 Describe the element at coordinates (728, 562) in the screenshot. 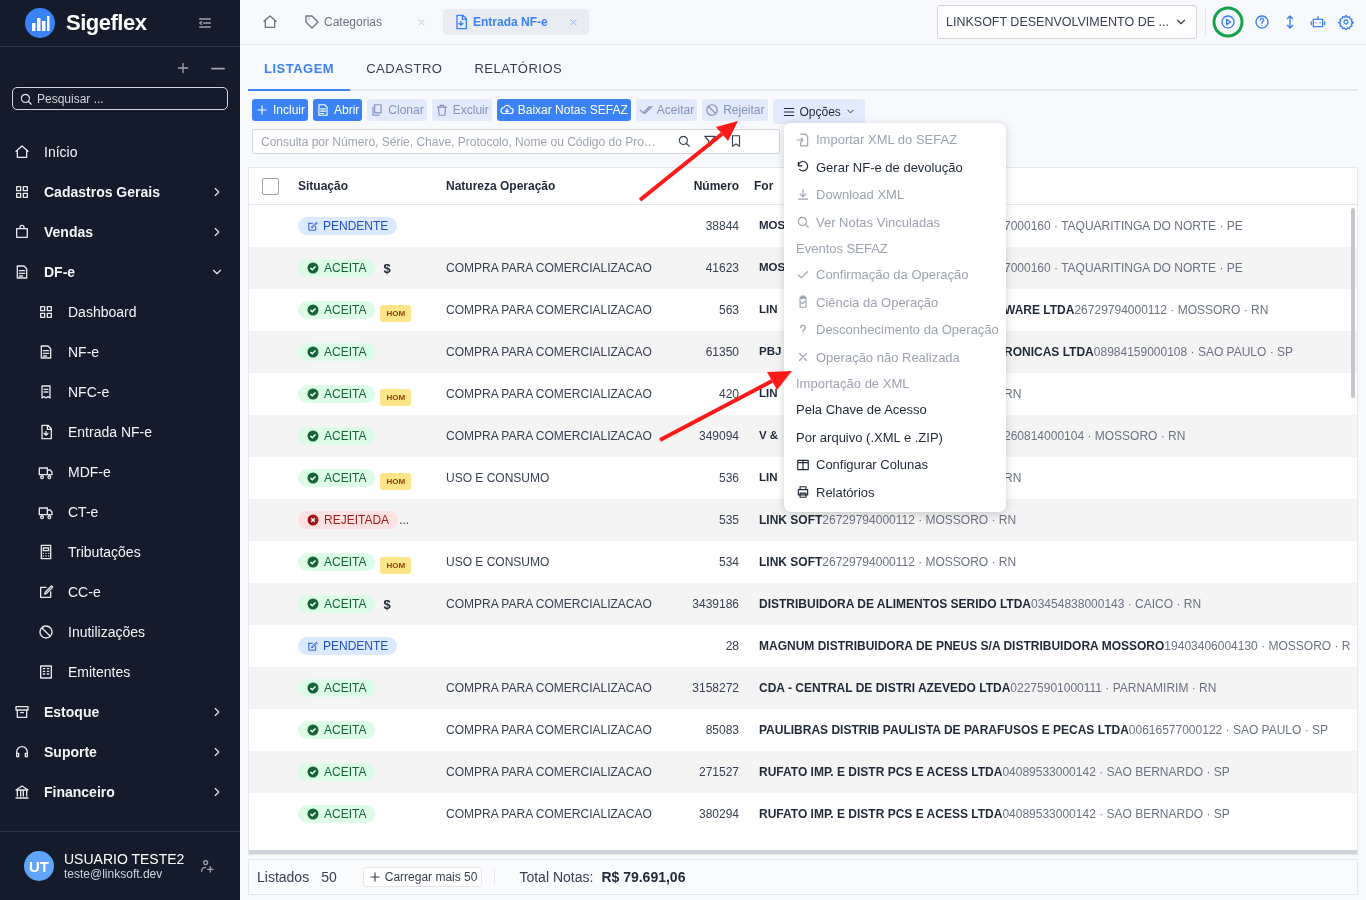

I see `table-cell: 534` at that location.